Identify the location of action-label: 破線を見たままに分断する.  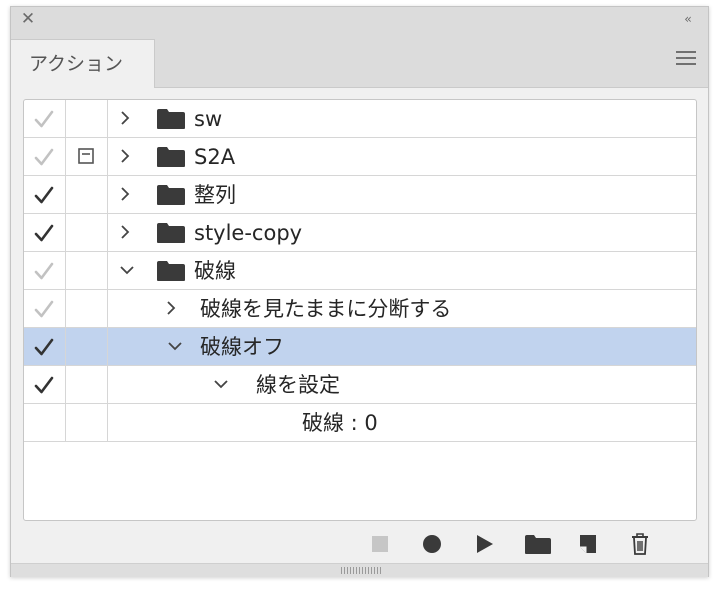
(326, 309).